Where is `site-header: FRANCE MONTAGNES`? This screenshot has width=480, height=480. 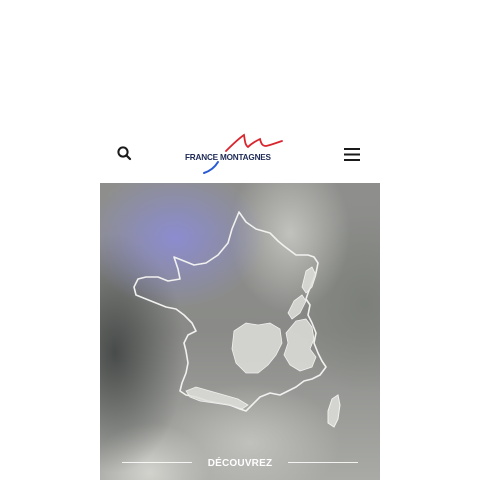
site-header: FRANCE MONTAGNES is located at coordinates (240, 155).